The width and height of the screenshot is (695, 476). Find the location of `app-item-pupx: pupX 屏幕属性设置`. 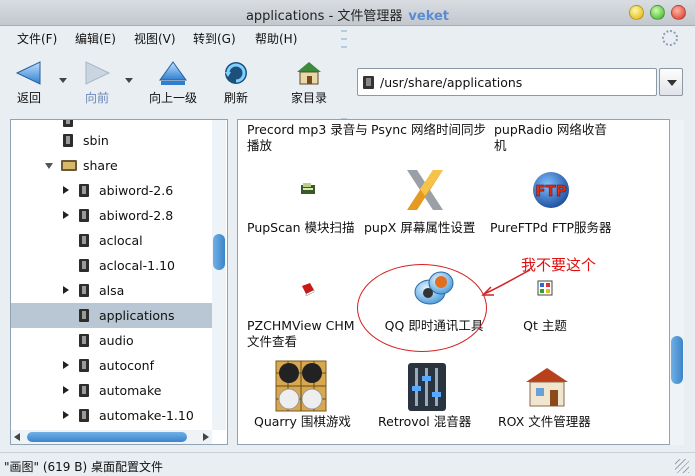

app-item-pupx: pupX 屏幕属性设置 is located at coordinates (425, 209).